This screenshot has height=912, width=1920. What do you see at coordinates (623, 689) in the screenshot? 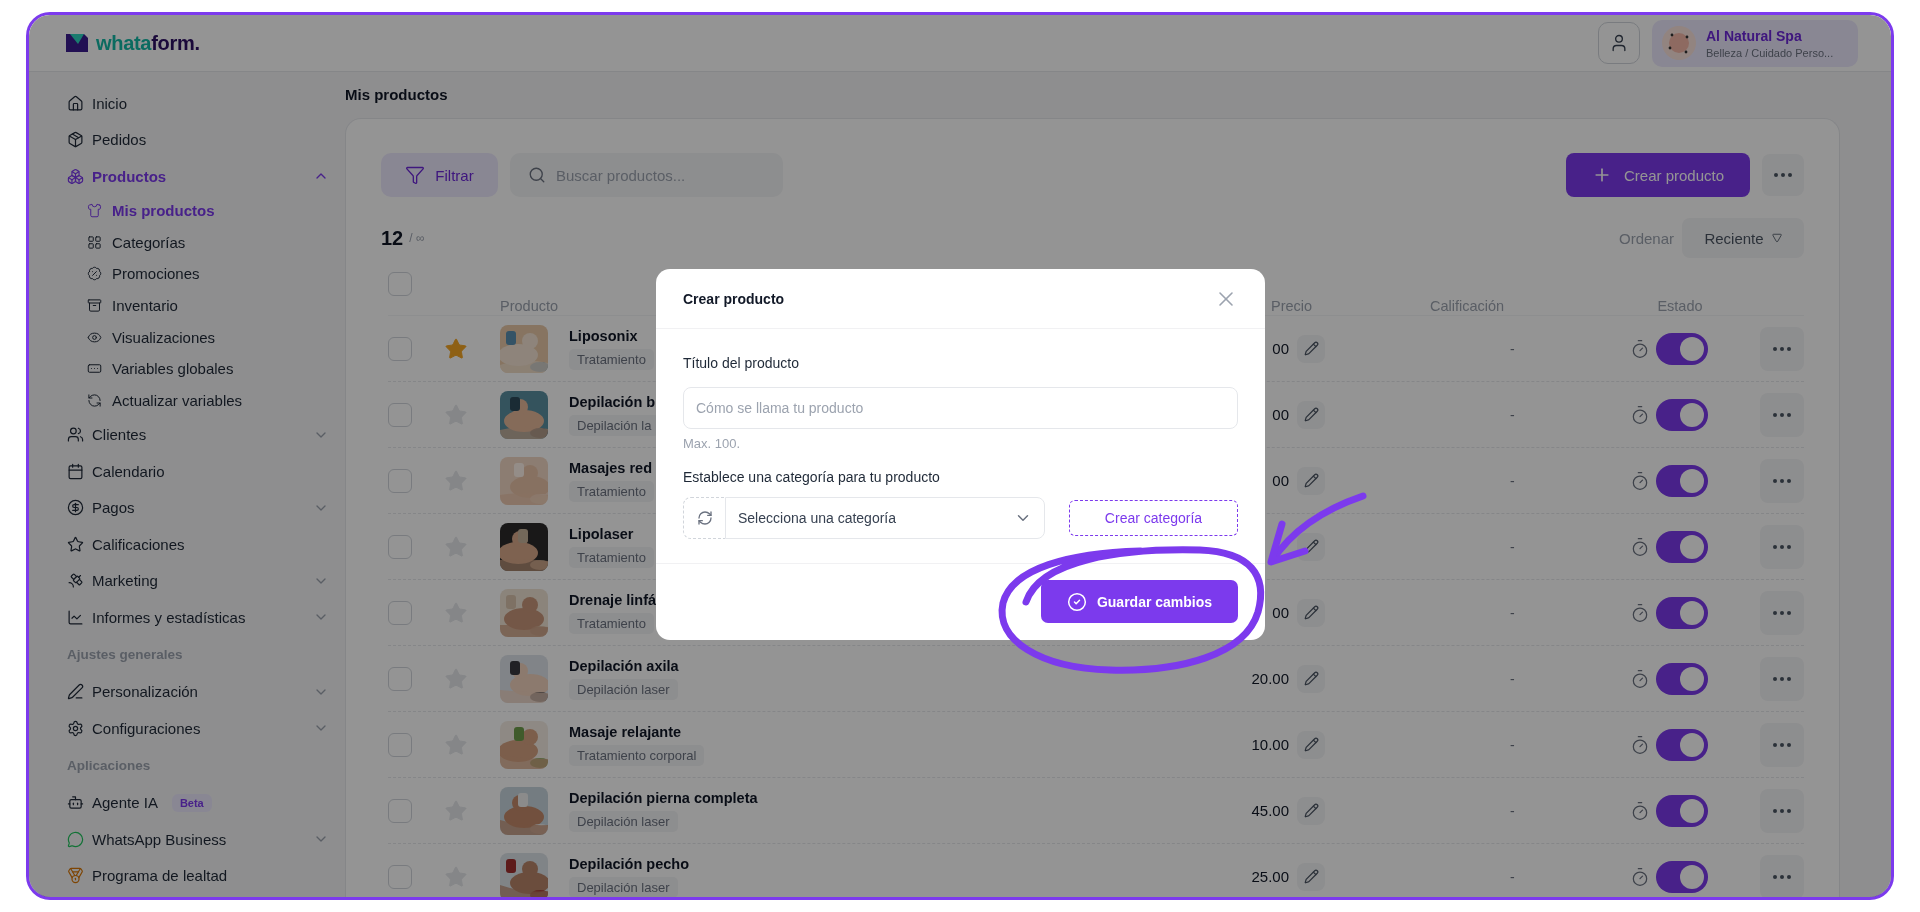
I see `category-tag: Depilación laser` at bounding box center [623, 689].